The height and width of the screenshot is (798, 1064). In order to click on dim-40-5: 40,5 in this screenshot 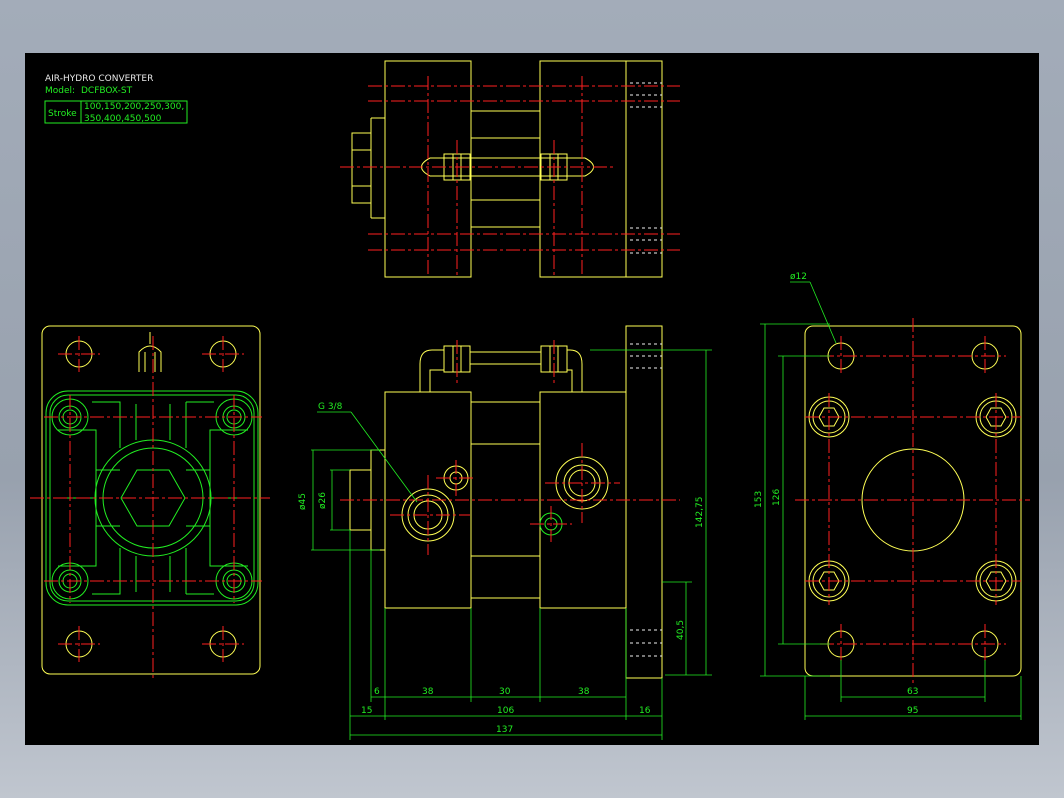, I will do `click(681, 630)`.